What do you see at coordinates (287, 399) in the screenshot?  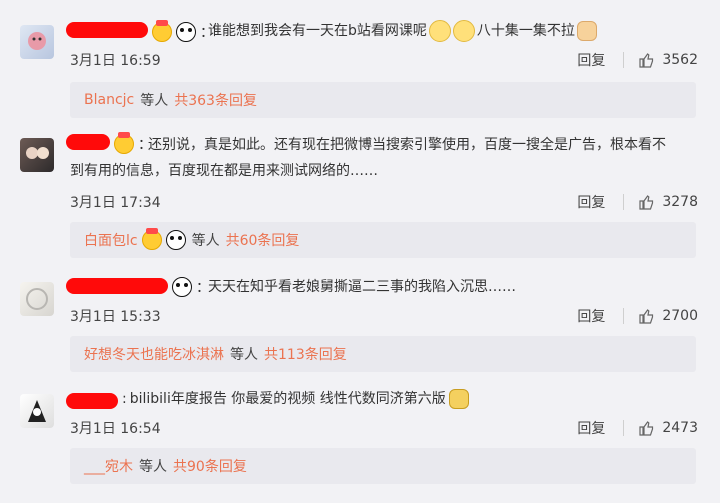 I see `comment-text-body: bilibili年度报告 你最爱的视频 线性代数同济第六版` at bounding box center [287, 399].